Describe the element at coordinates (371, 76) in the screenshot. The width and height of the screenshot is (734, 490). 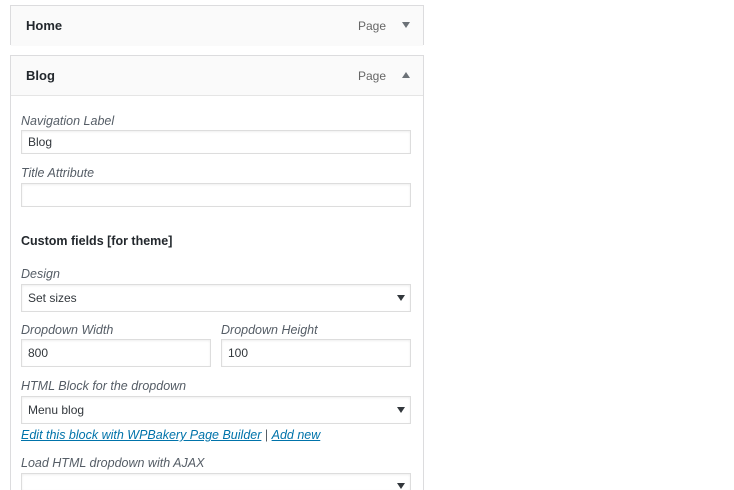
I see `menu-item-blog-type: Page` at that location.